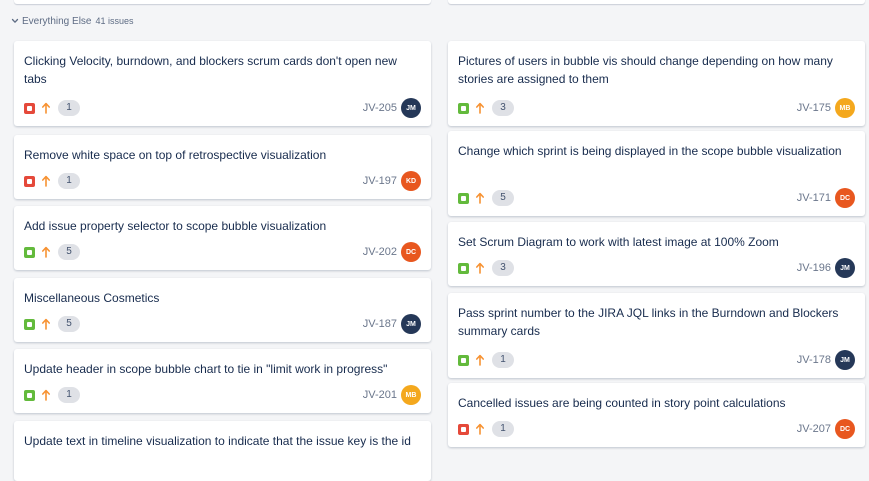  What do you see at coordinates (57, 21) in the screenshot?
I see `swimlane-title: Everything Else` at bounding box center [57, 21].